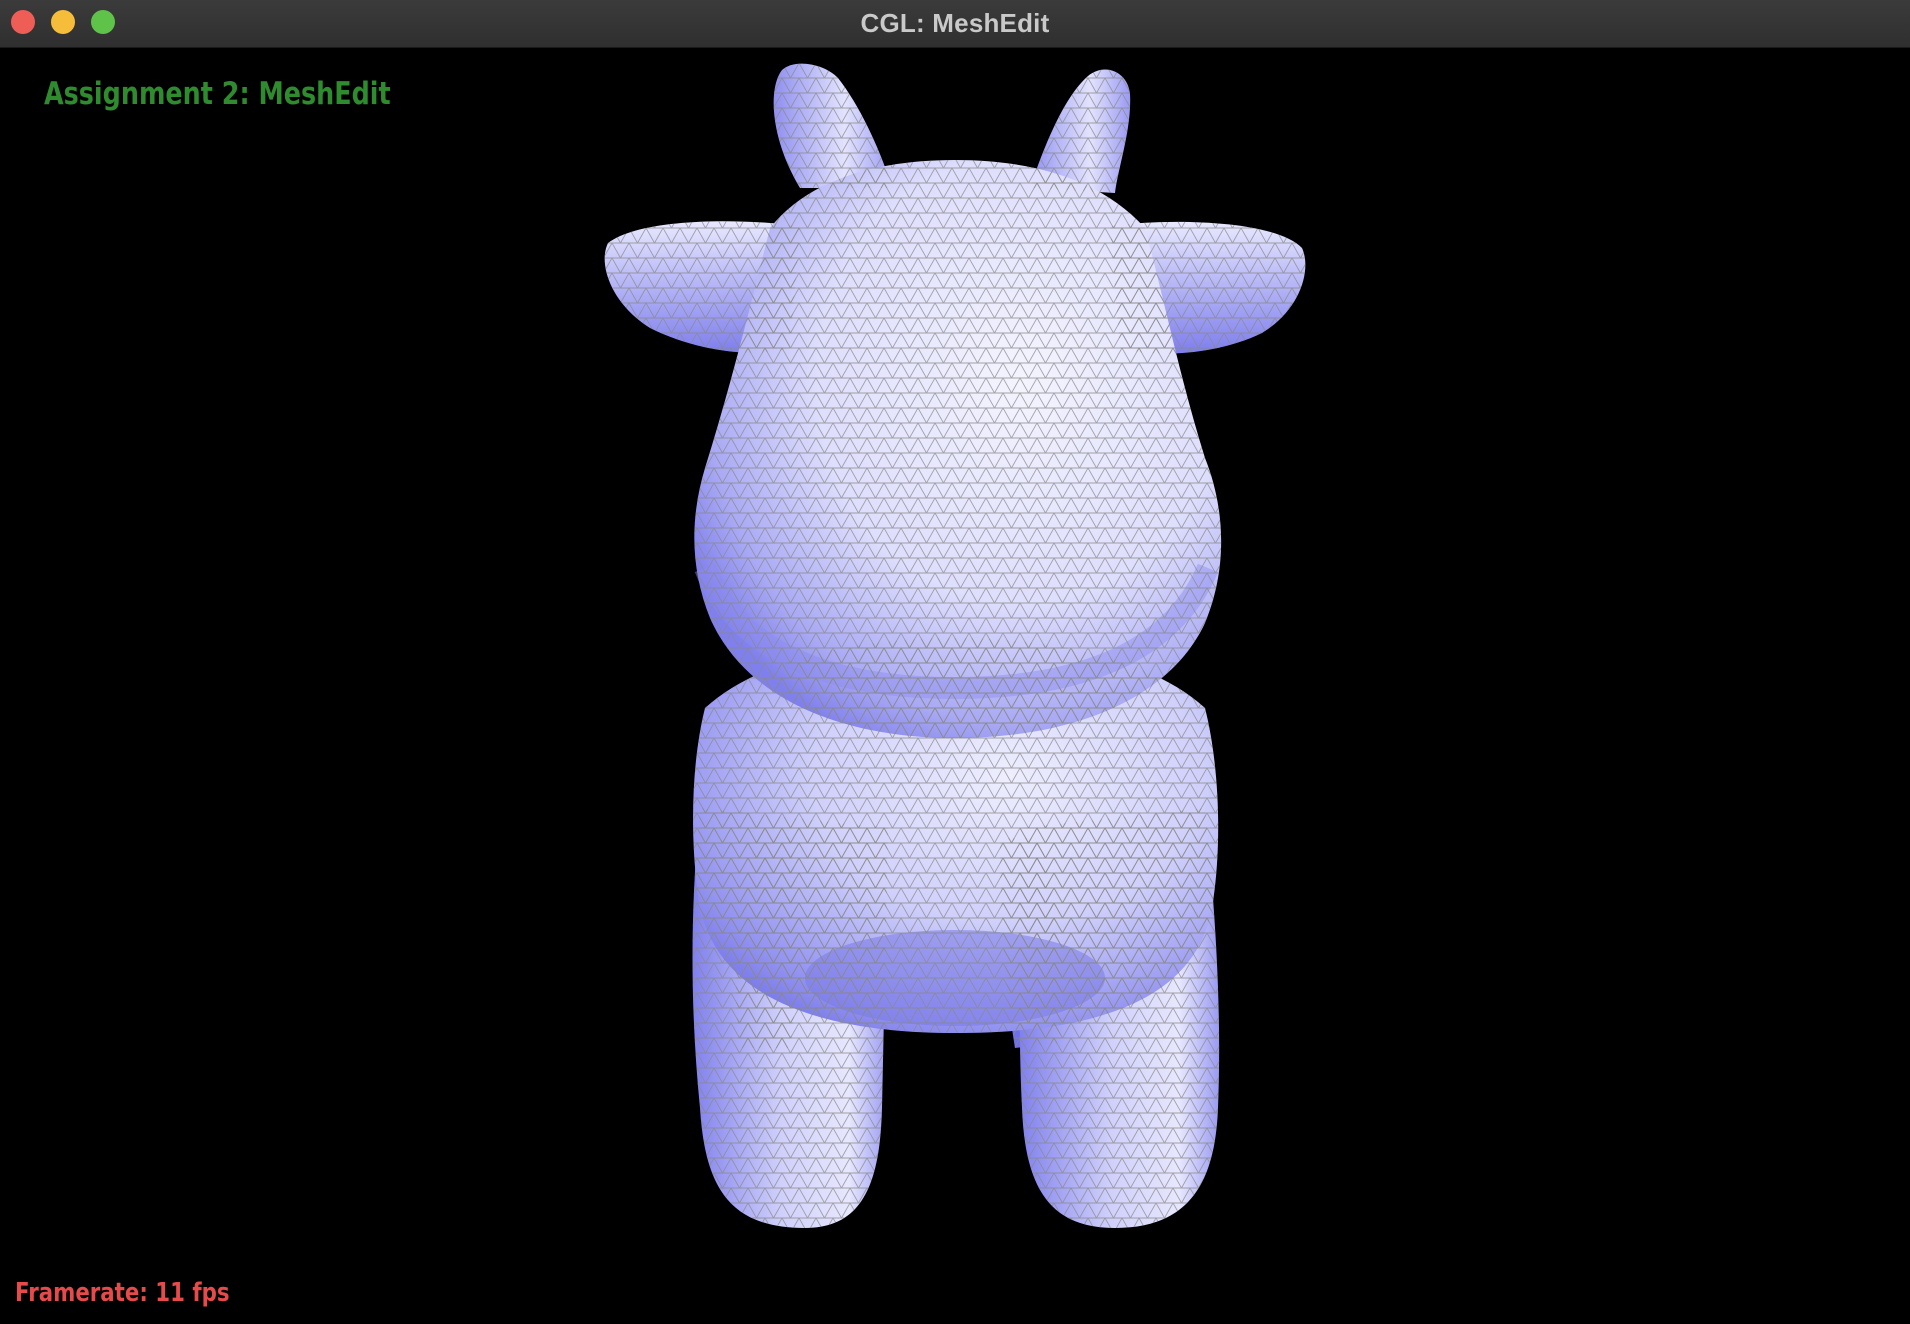  I want to click on window-title: CGL: MeshEdit, so click(955, 23).